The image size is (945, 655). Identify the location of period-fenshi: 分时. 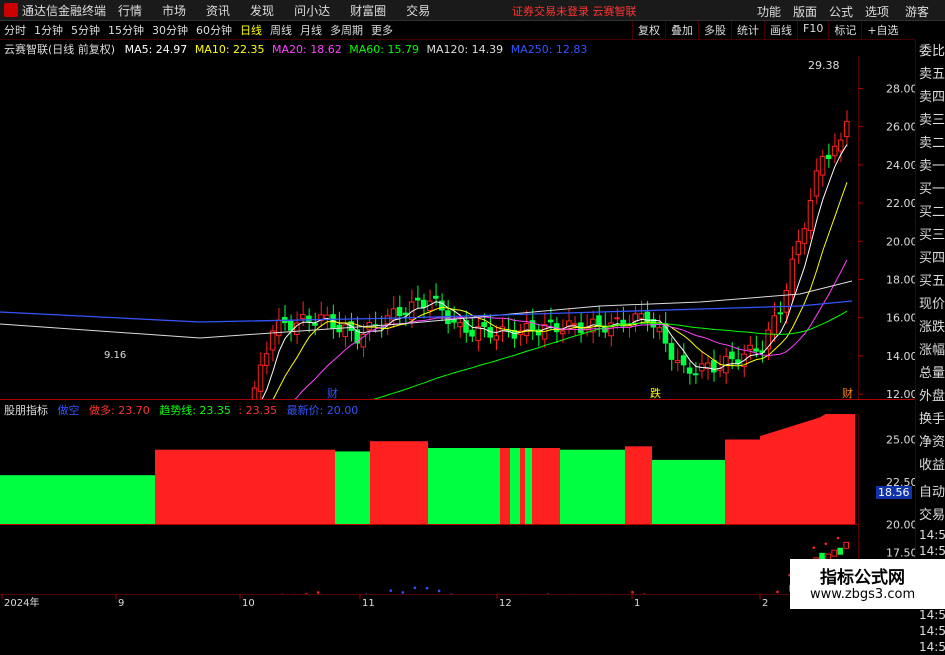
(15, 30).